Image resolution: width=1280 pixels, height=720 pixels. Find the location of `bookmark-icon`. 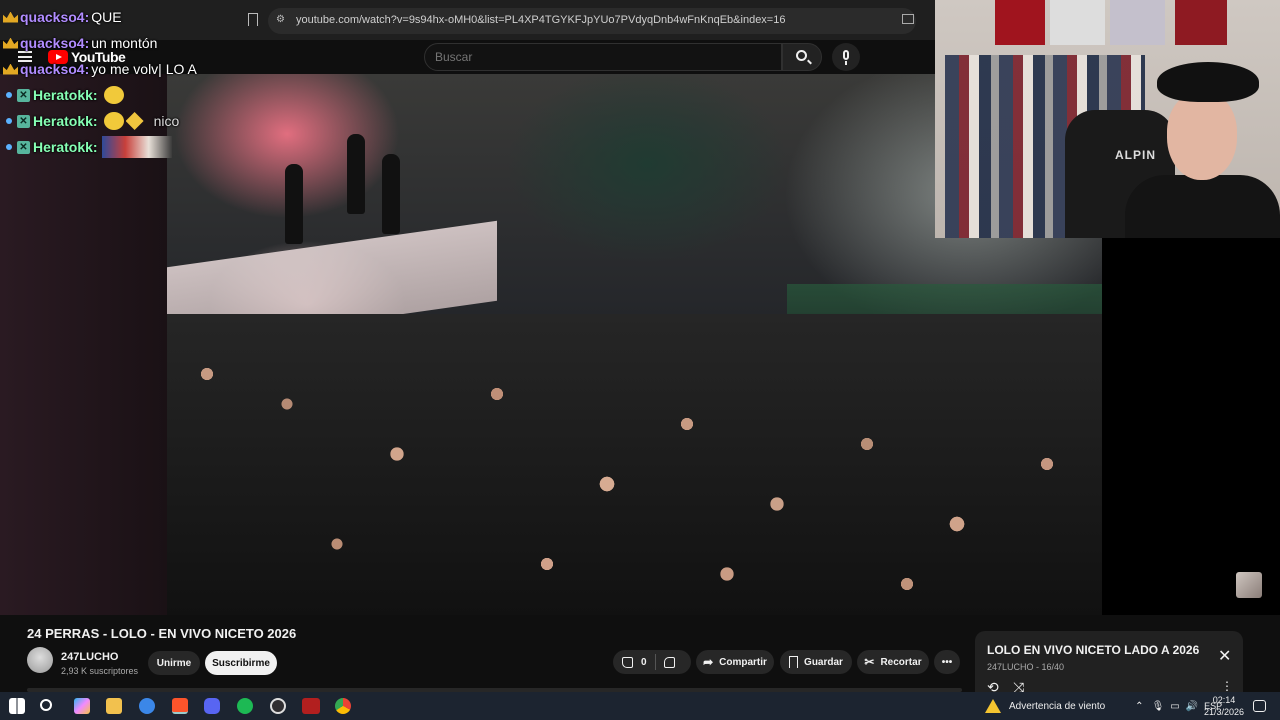

bookmark-icon is located at coordinates (794, 662).